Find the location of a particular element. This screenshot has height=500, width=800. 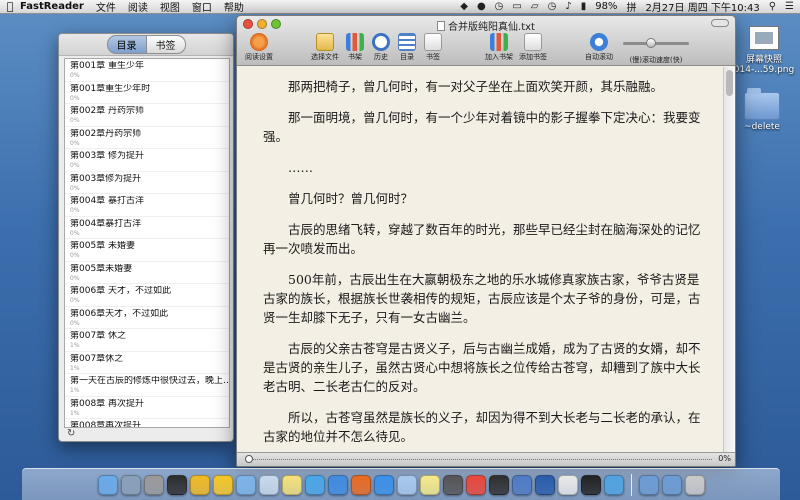

documents-icon is located at coordinates (671, 484).